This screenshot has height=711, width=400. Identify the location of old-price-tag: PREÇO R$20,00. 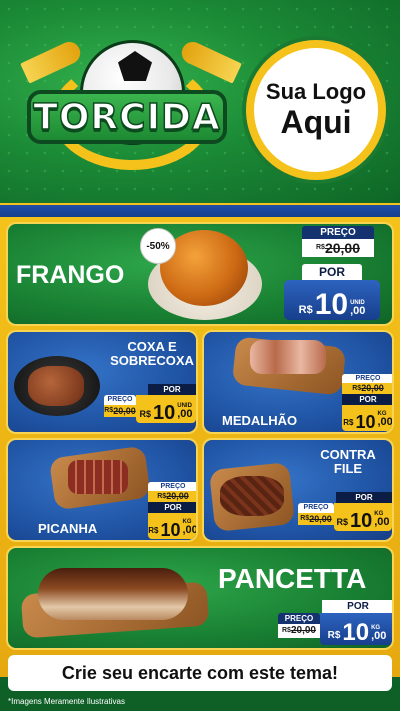
(338, 241).